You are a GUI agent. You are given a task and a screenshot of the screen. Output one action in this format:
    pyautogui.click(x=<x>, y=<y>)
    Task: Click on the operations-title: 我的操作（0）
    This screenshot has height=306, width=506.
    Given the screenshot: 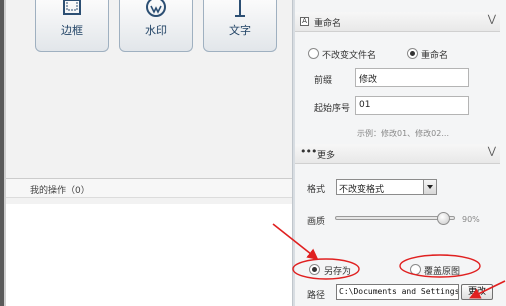 What is the action you would take?
    pyautogui.click(x=60, y=191)
    